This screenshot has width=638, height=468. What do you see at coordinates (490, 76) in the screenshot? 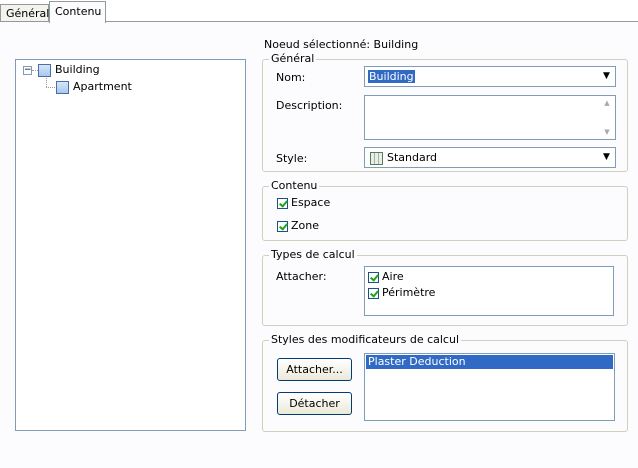
I see `name-combo: Building ▼` at bounding box center [490, 76].